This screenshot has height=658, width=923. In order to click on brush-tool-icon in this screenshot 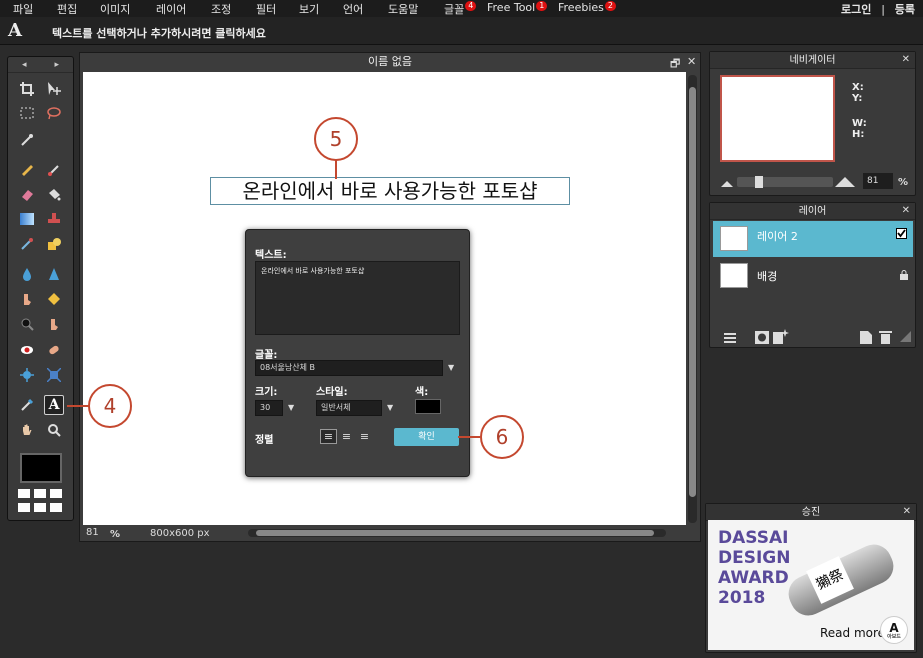, I will do `click(54, 169)`.